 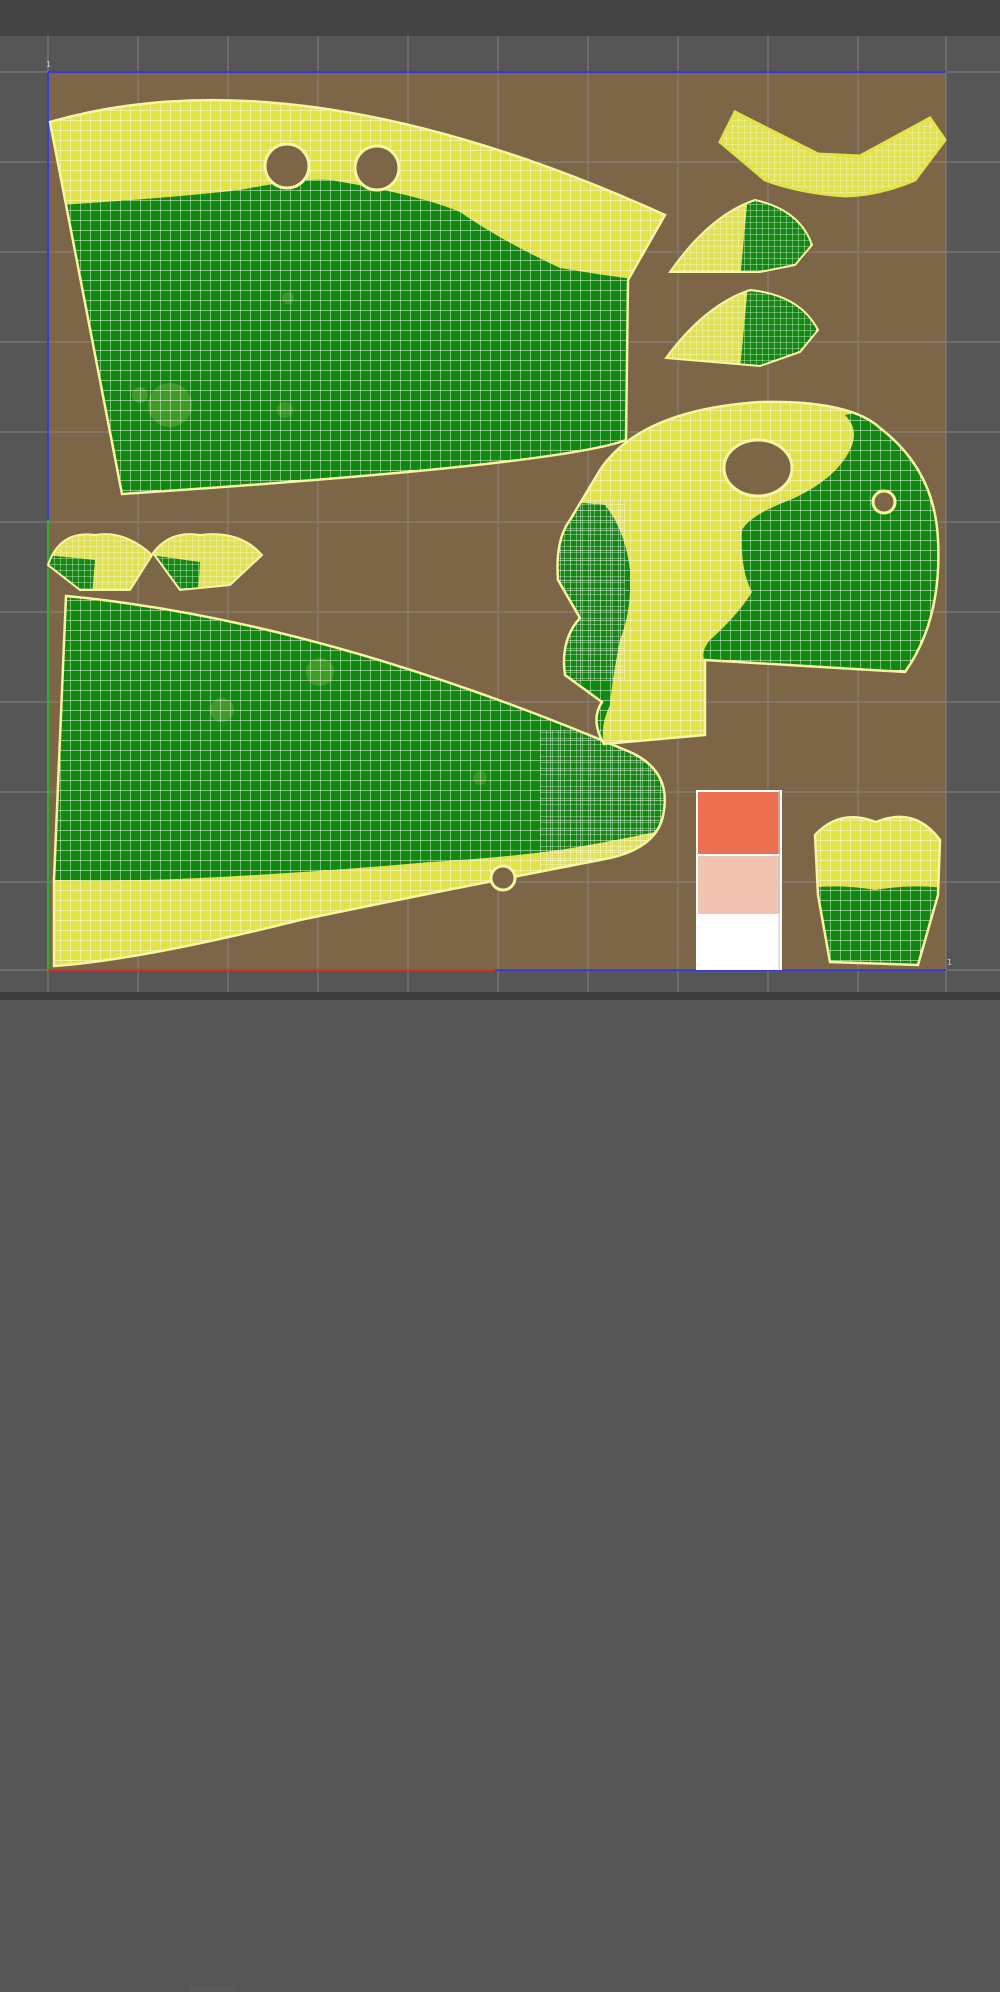 I want to click on tile-label-top: 1, so click(x=49, y=64).